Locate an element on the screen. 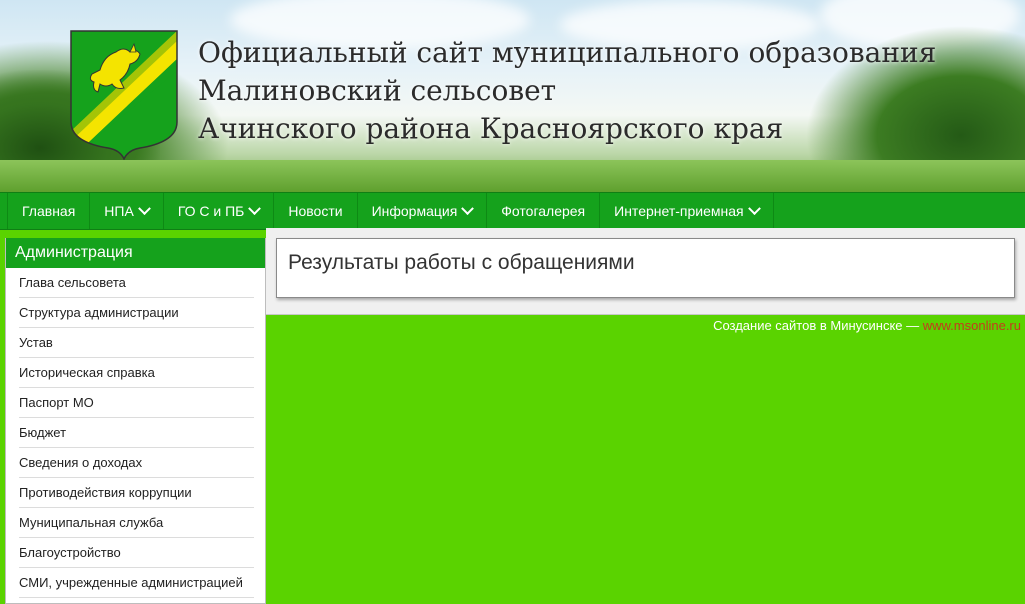 This screenshot has height=604, width=1025. sidebar-item: Структура администрации is located at coordinates (136, 313).